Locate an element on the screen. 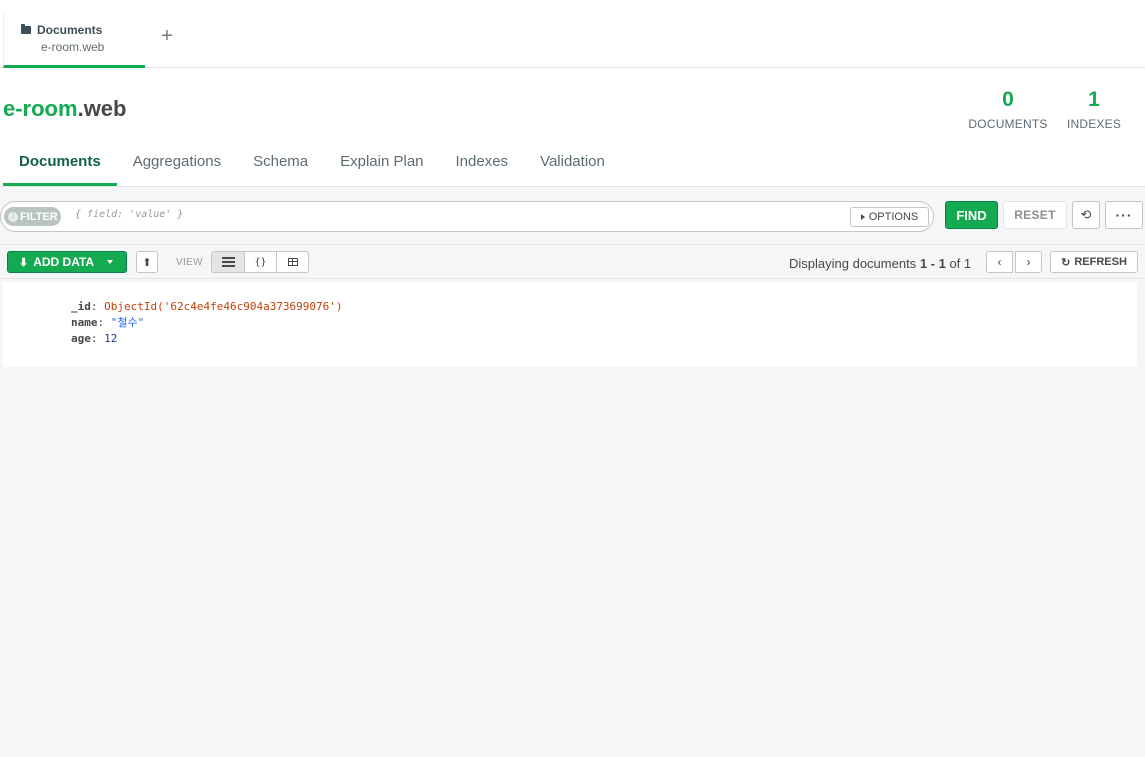 The height and width of the screenshot is (757, 1145). field-key: name is located at coordinates (84, 322).